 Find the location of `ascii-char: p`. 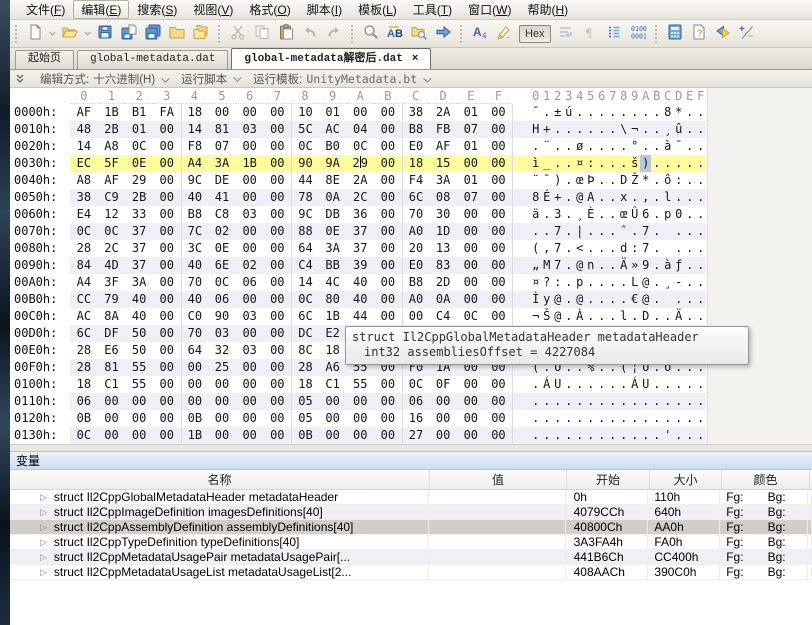

ascii-char: p is located at coordinates (667, 214).